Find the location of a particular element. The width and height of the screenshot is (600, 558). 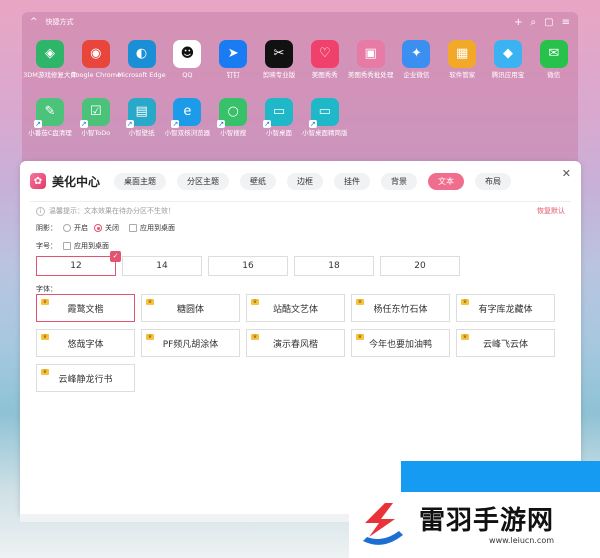

watermark: 雷羽手游网 www.leiucn.com is located at coordinates (474, 525).